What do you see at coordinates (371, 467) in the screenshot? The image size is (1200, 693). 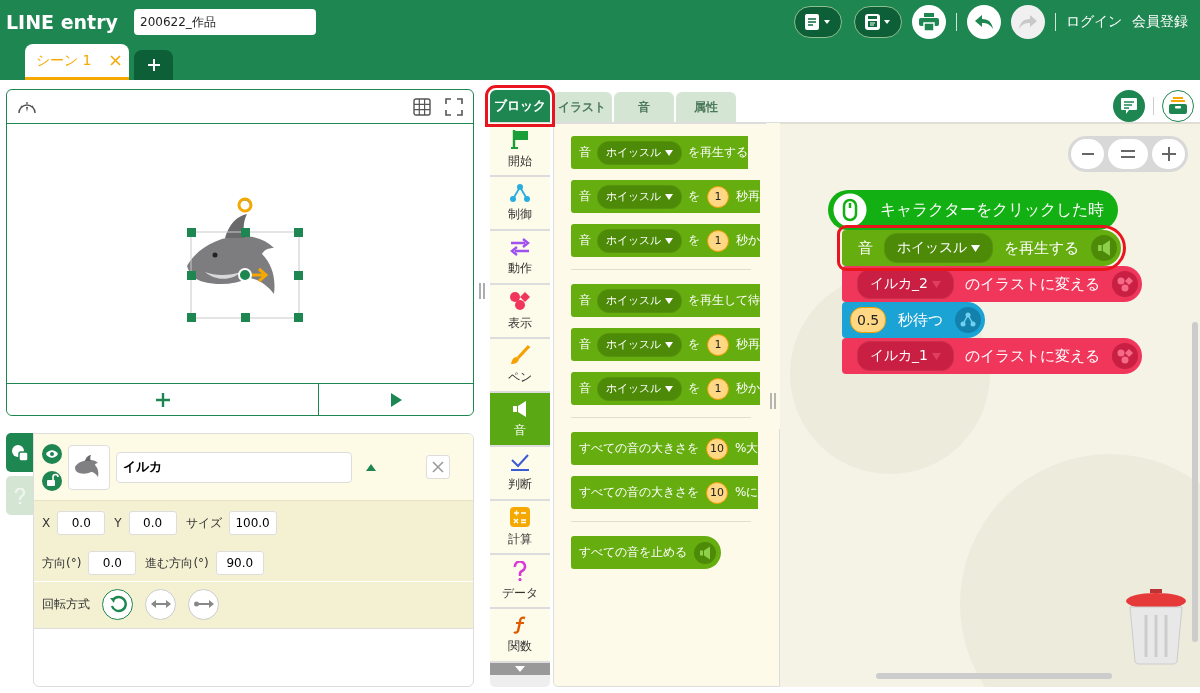 I see `collapse-arrow-icon` at bounding box center [371, 467].